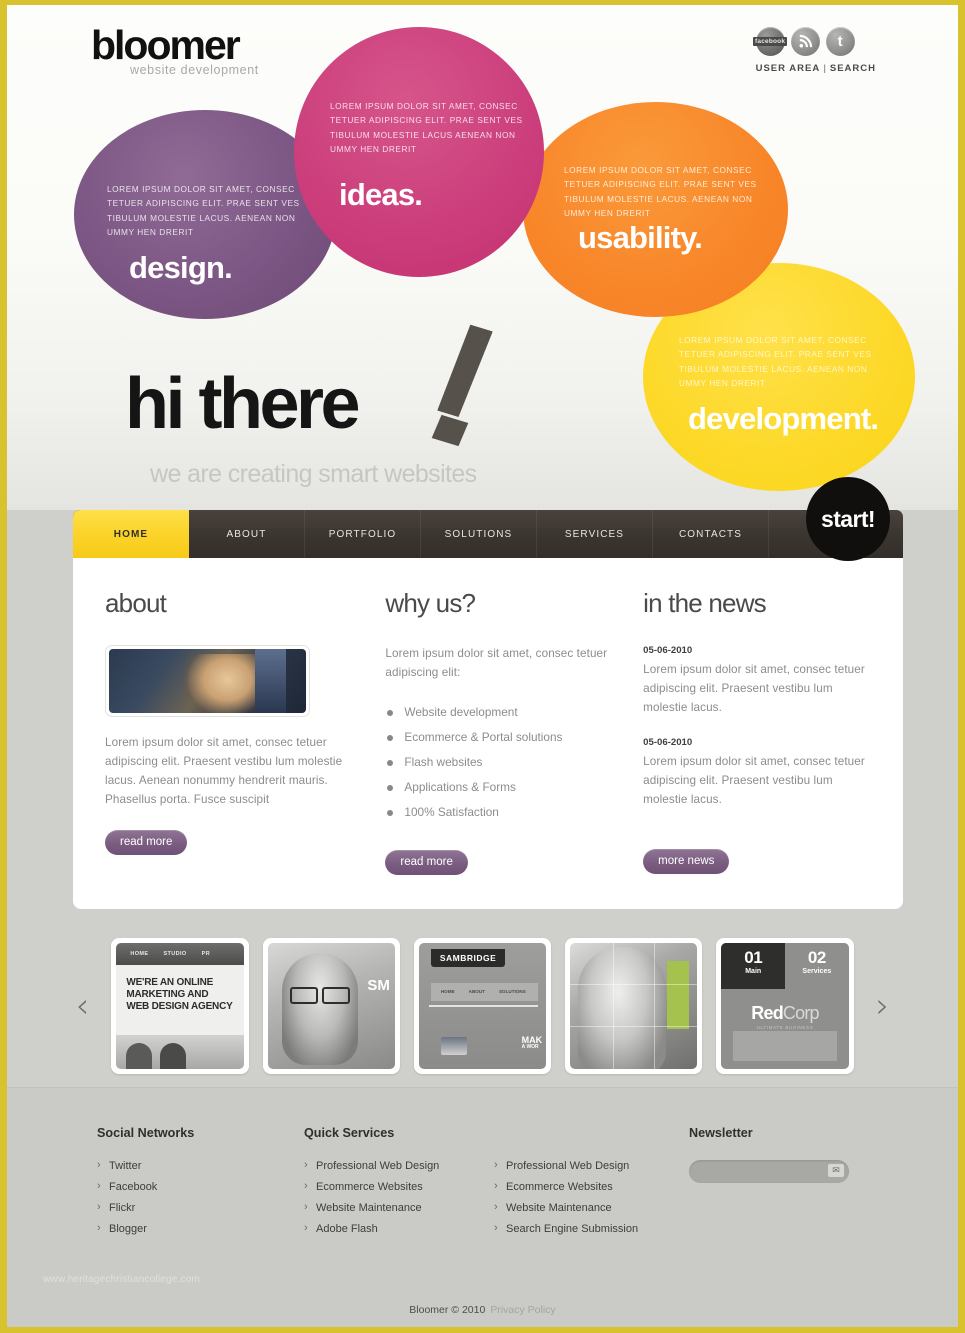  I want to click on nav-item-solutions: SOLUTIONS, so click(479, 534).